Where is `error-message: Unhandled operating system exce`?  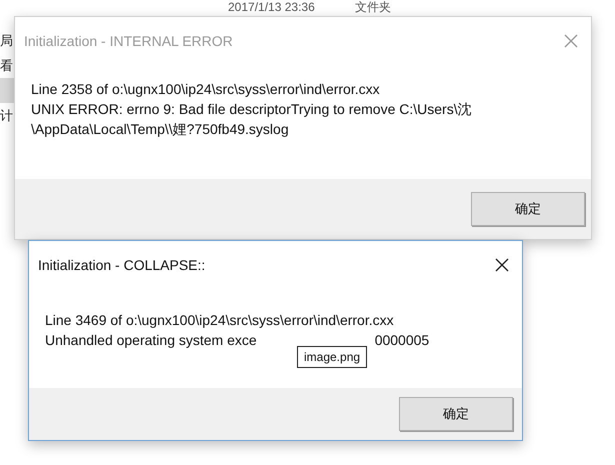 error-message: Unhandled operating system exce is located at coordinates (151, 341).